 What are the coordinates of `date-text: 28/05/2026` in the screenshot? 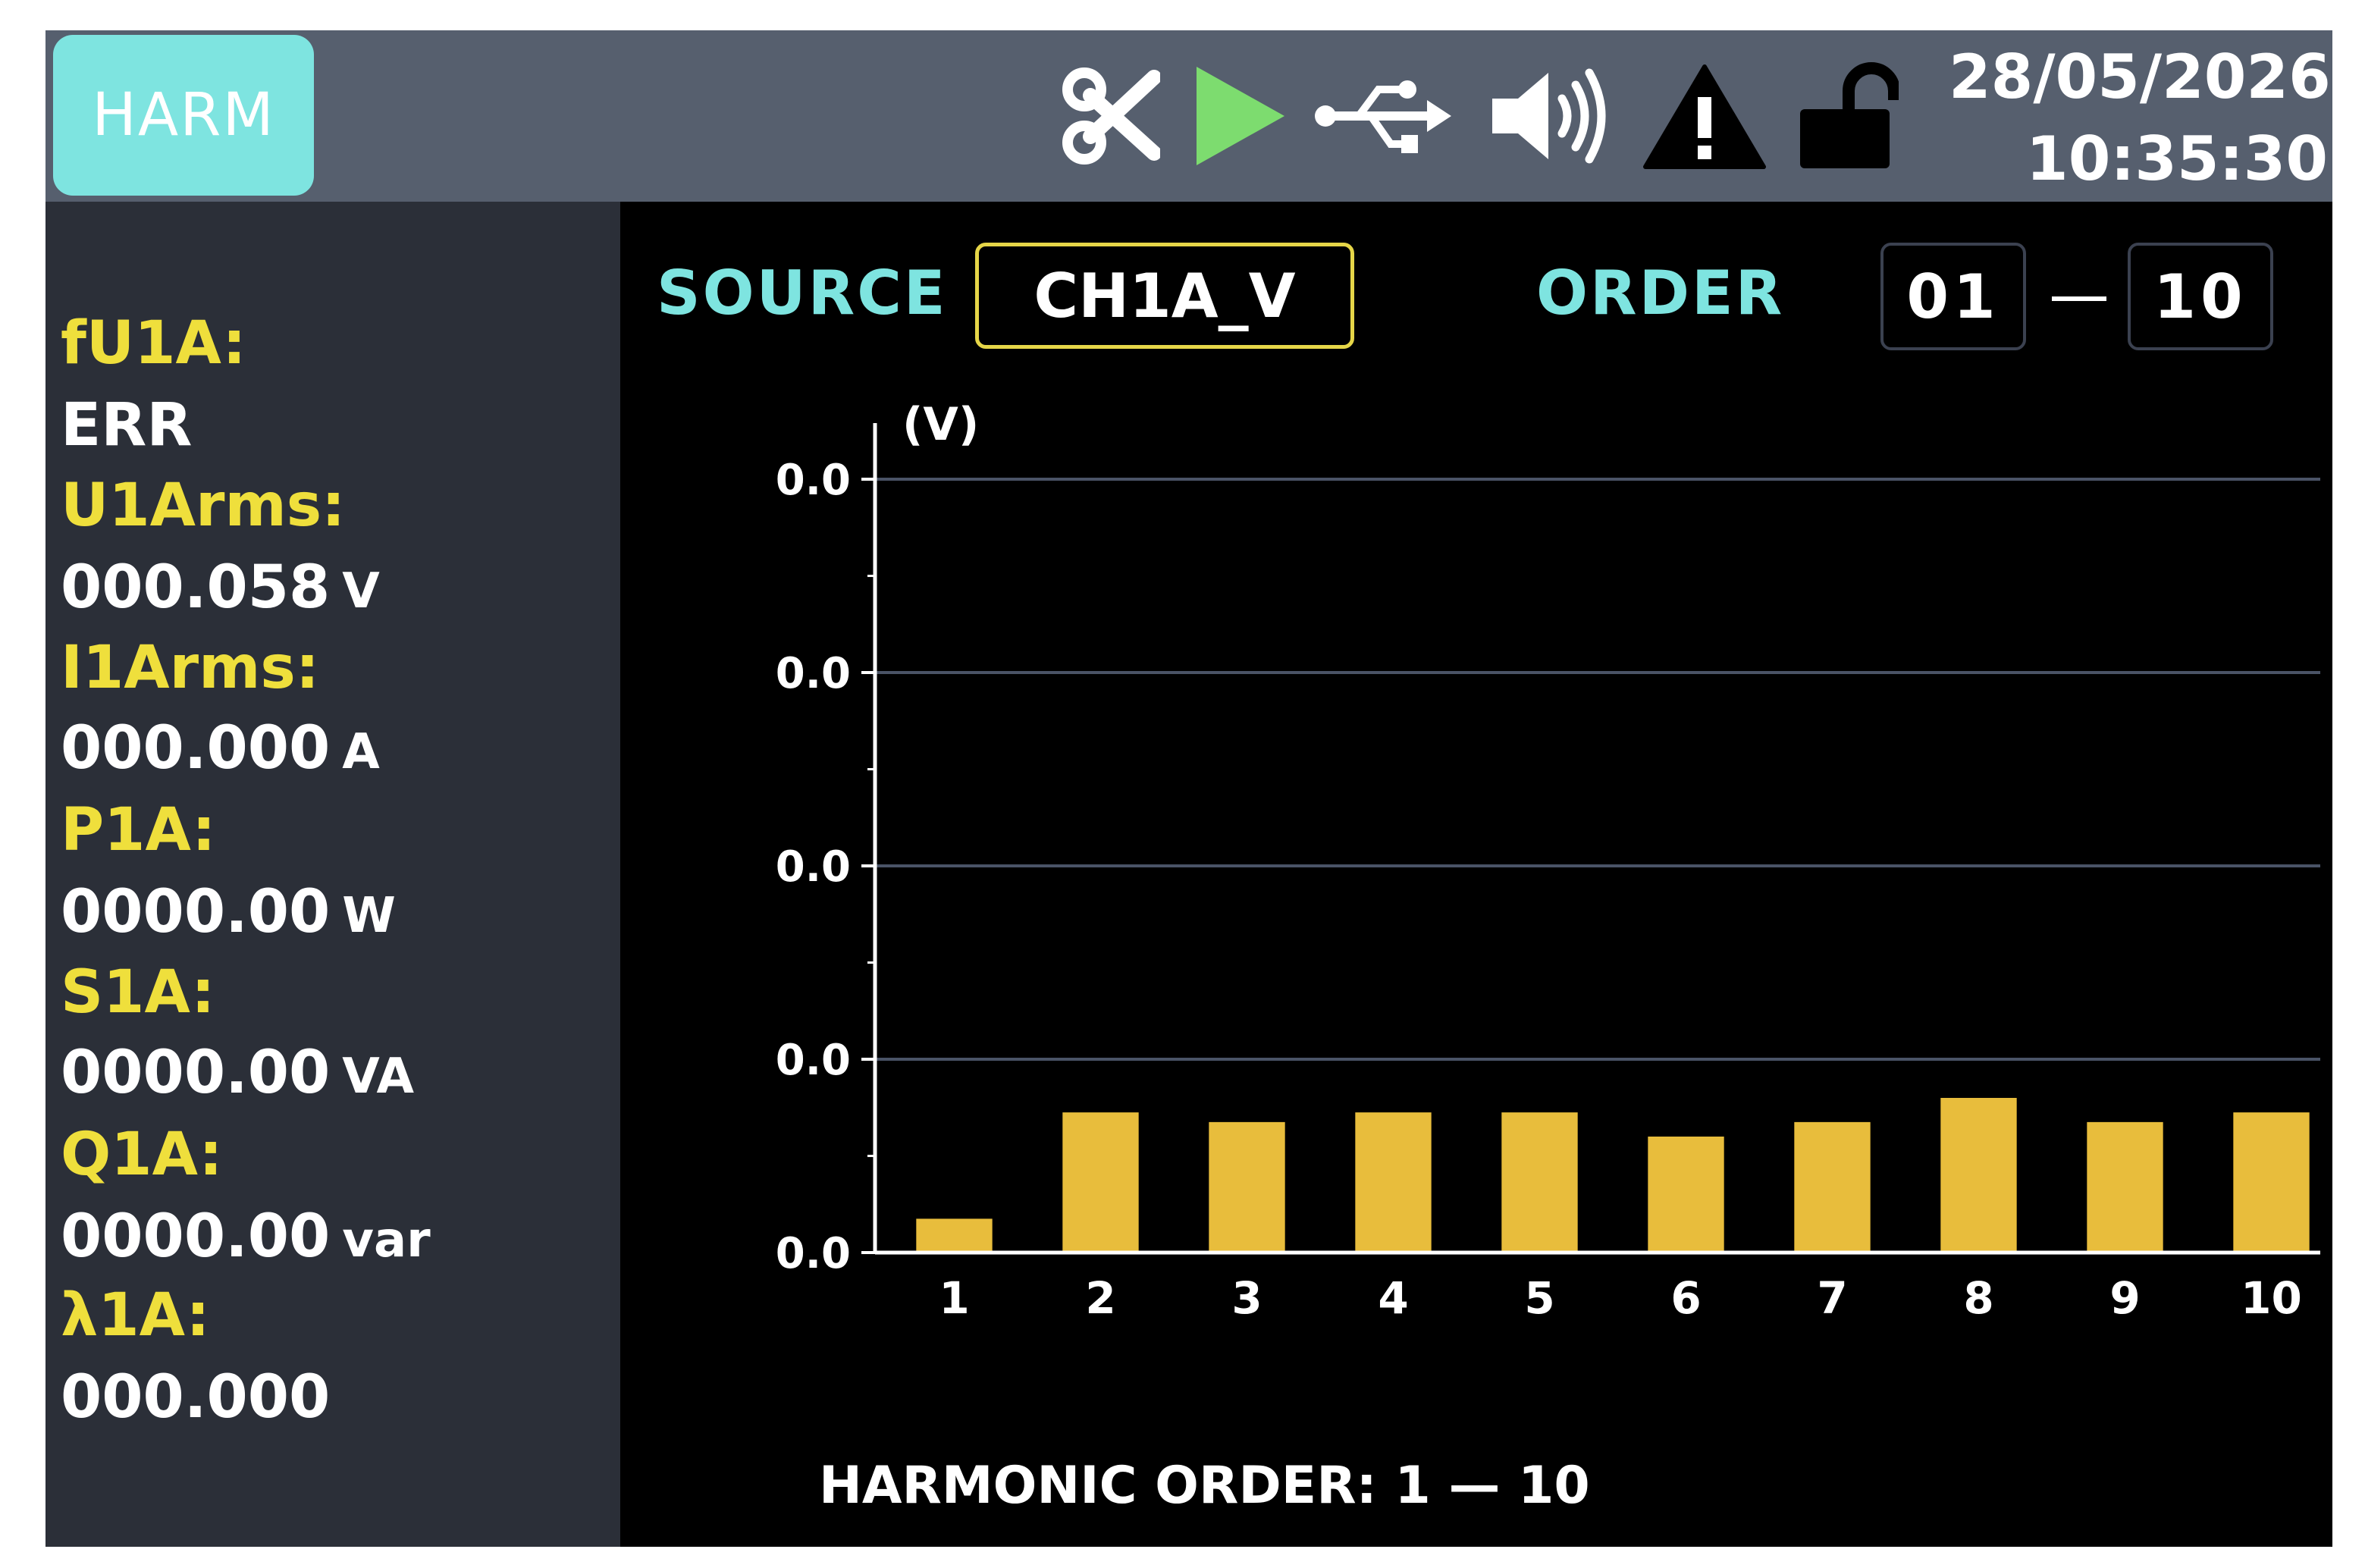 It's located at (2140, 77).